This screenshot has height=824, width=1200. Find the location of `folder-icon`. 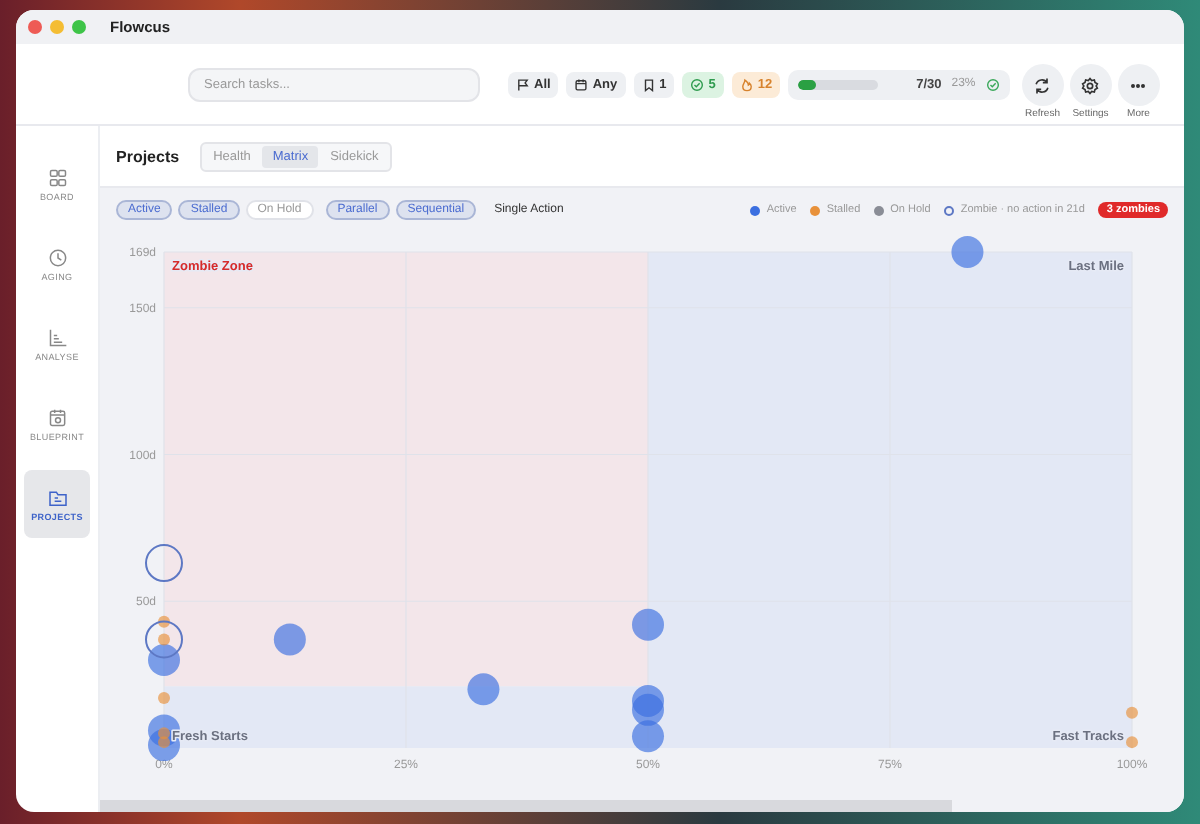

folder-icon is located at coordinates (57, 497).